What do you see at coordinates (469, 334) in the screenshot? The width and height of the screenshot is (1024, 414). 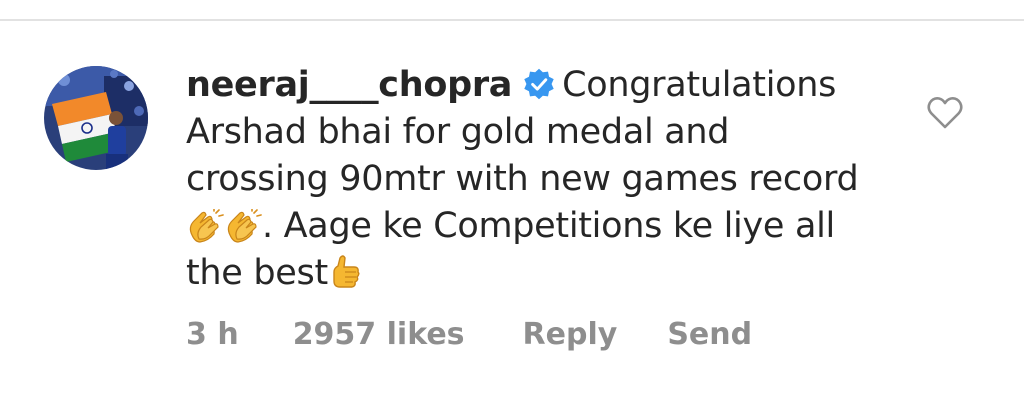 I see `comment-meta-row: 3 h 2957 likes Reply Send` at bounding box center [469, 334].